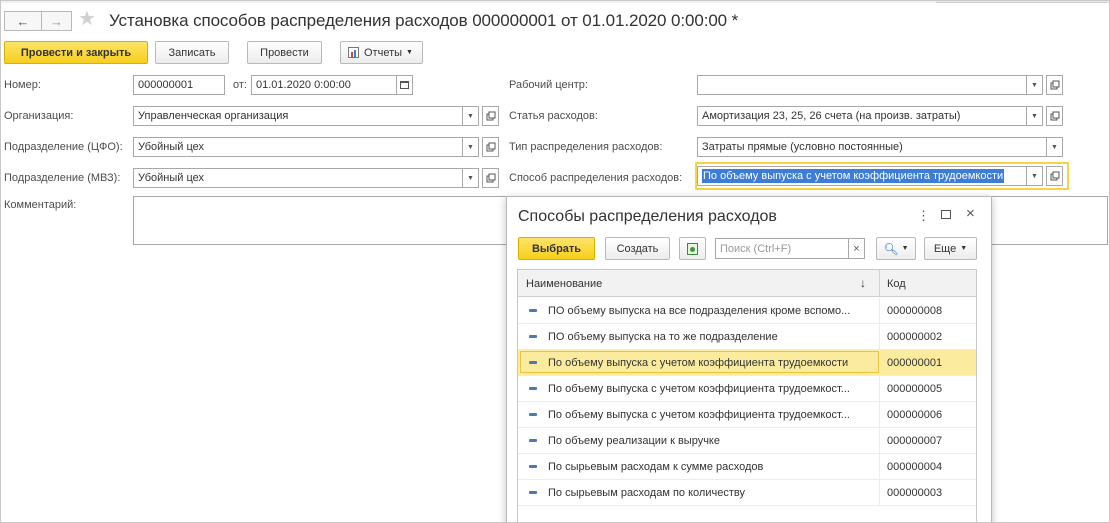 Image resolution: width=1110 pixels, height=523 pixels. Describe the element at coordinates (970, 213) in the screenshot. I see `close-icon: ×` at that location.